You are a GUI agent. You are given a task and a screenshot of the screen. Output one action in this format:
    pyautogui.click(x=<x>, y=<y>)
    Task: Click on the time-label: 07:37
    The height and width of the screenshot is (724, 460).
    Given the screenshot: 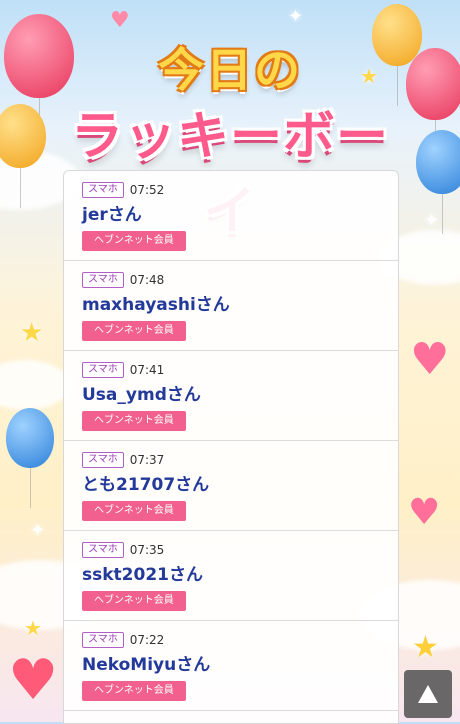 What is the action you would take?
    pyautogui.click(x=147, y=460)
    